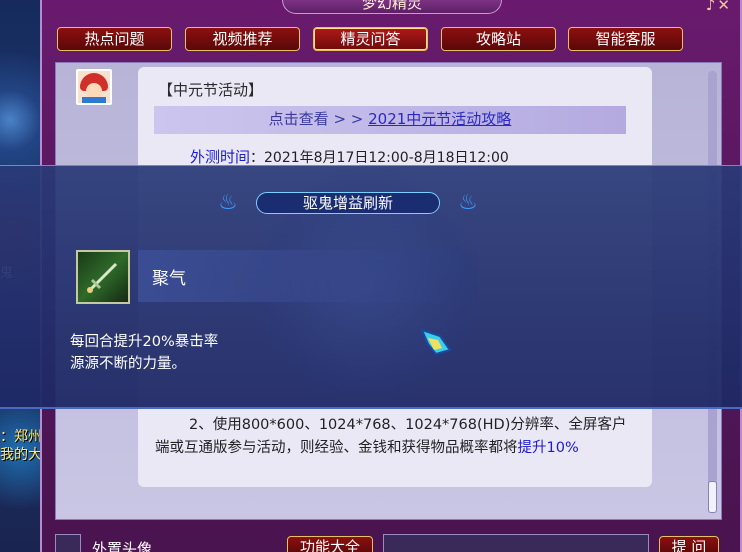 Image resolution: width=742 pixels, height=552 pixels. I want to click on scroll-thumb, so click(712, 497).